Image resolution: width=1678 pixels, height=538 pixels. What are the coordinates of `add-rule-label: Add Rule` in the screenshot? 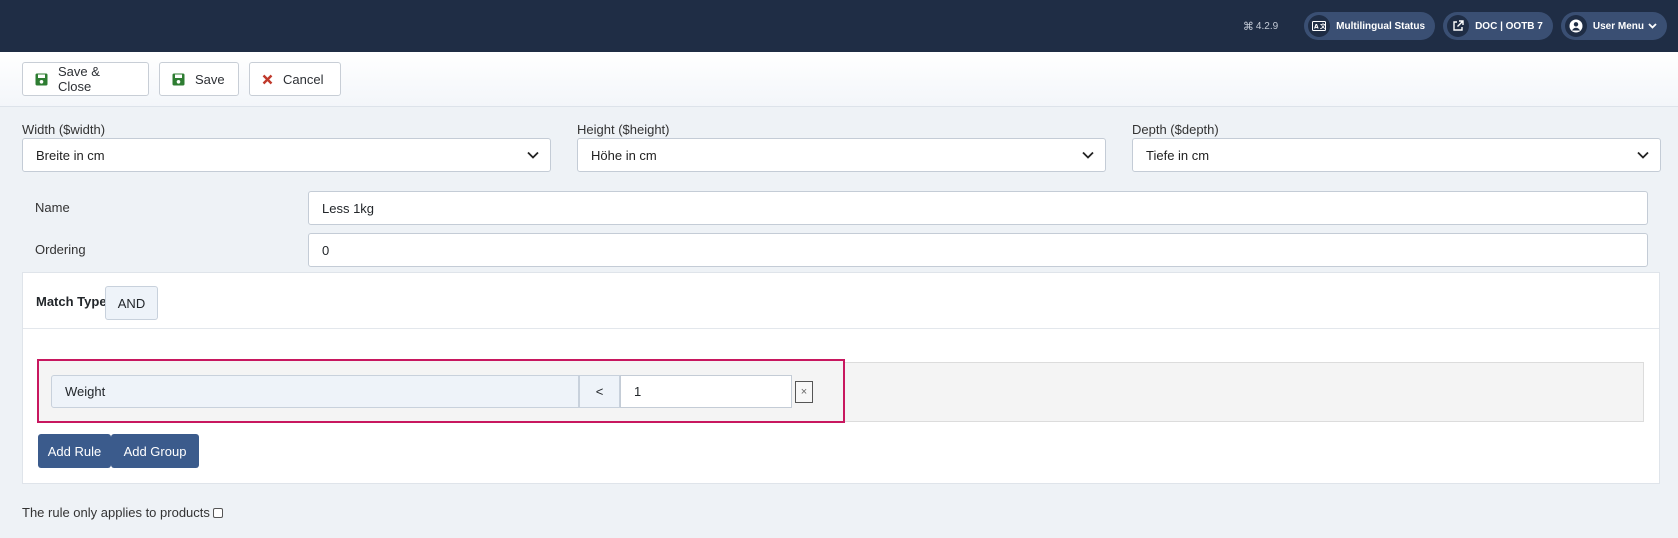 It's located at (74, 451).